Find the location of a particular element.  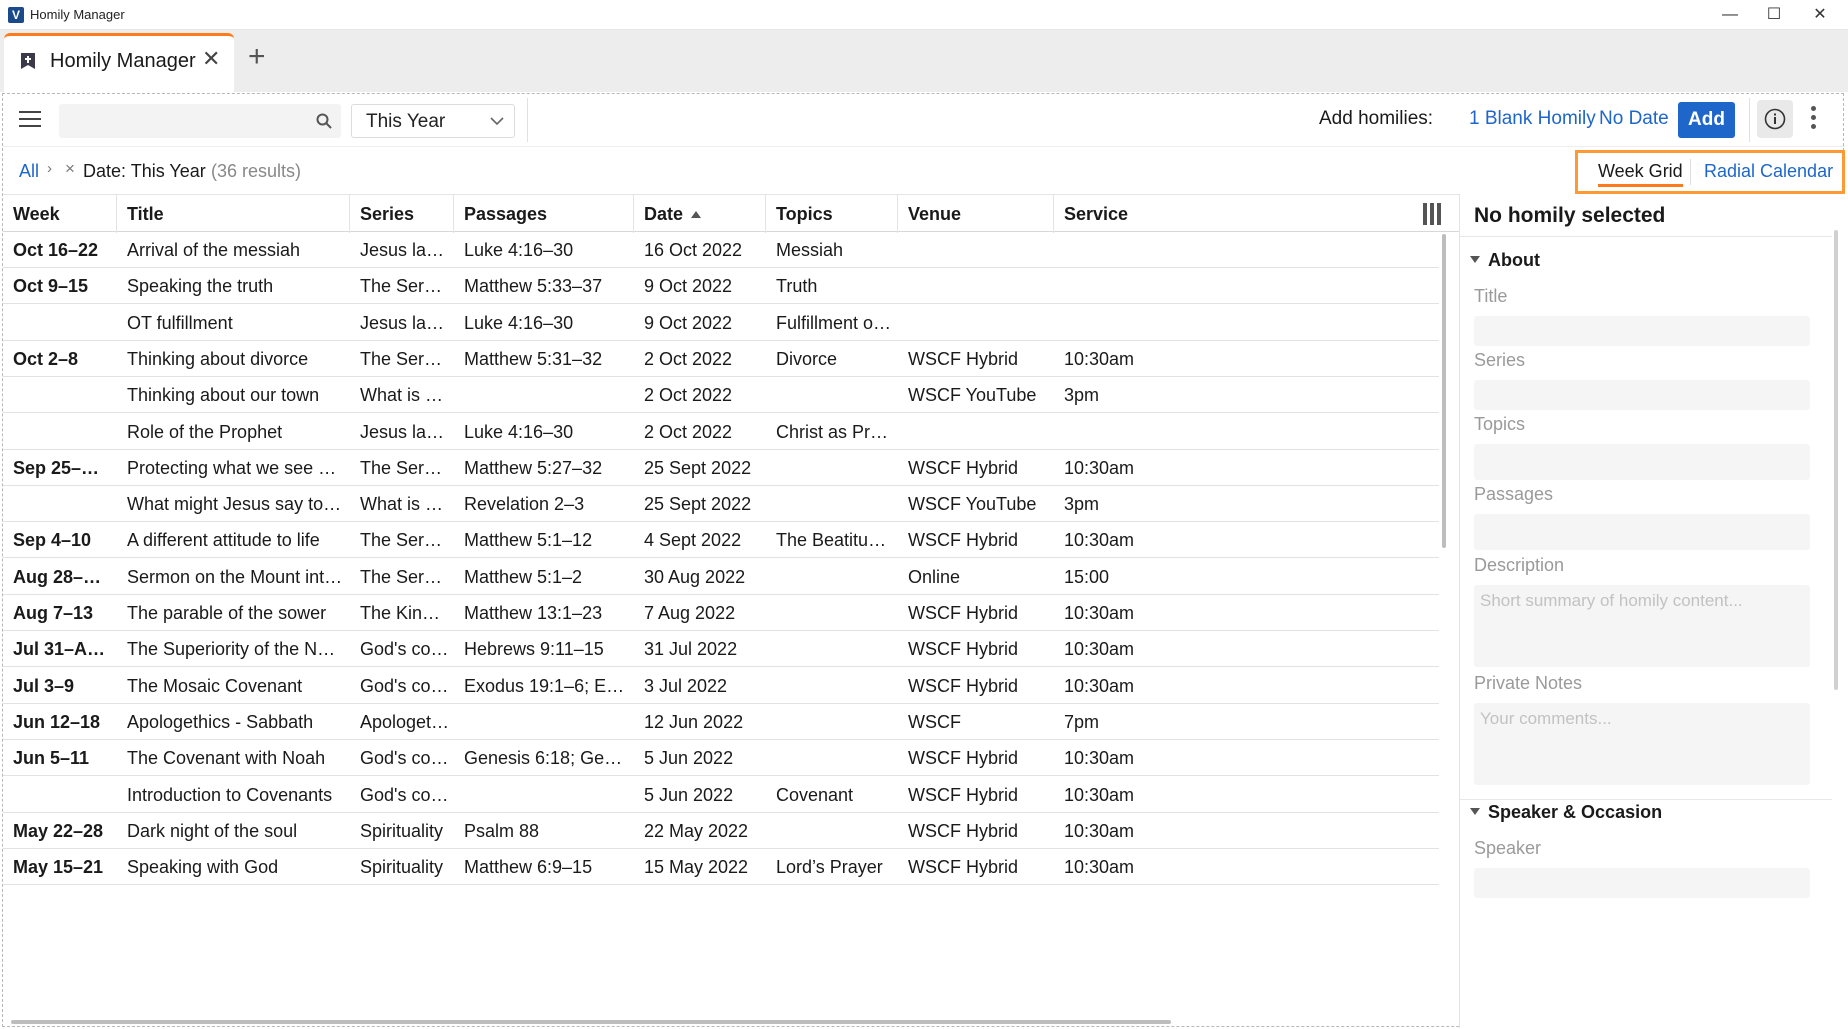

column-header-service: Service is located at coordinates (1129, 214).